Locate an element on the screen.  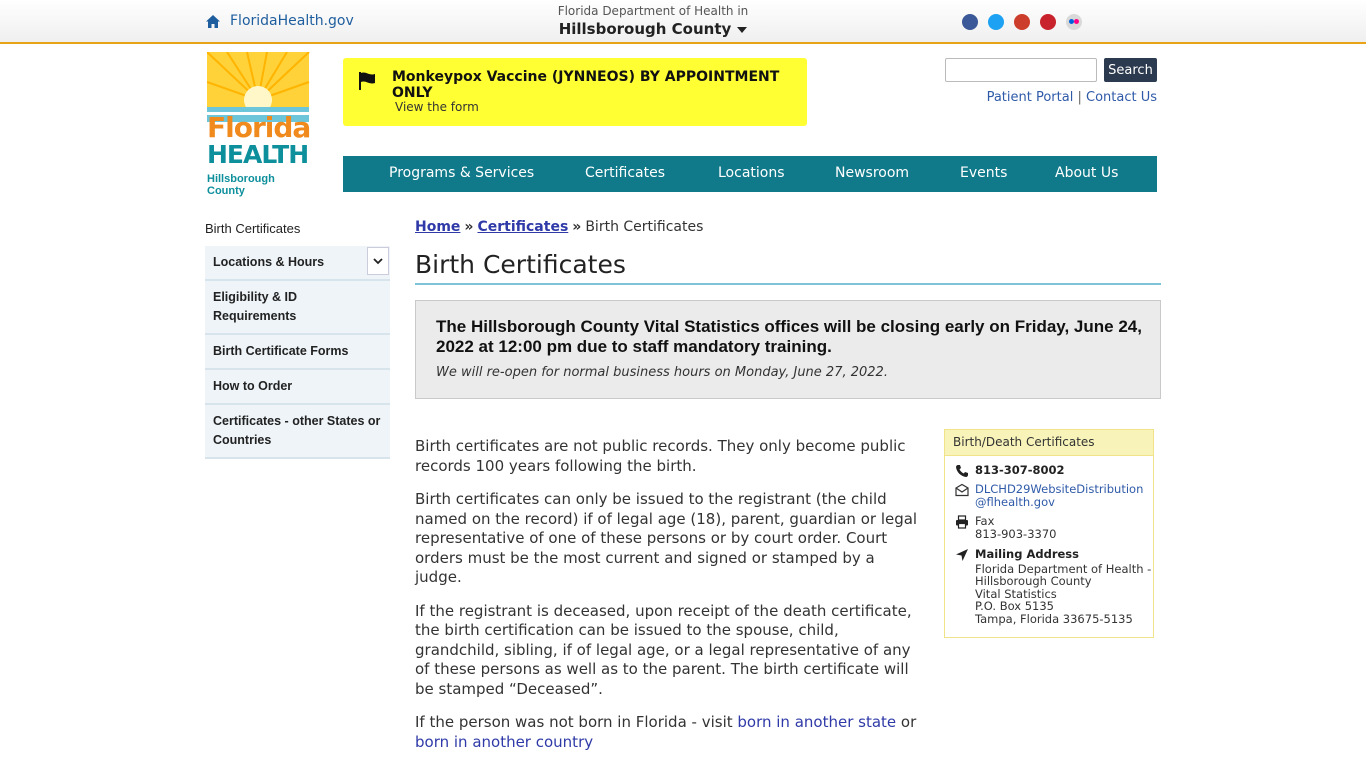
logo-county-text: Hillsborough County is located at coordinates (241, 185).